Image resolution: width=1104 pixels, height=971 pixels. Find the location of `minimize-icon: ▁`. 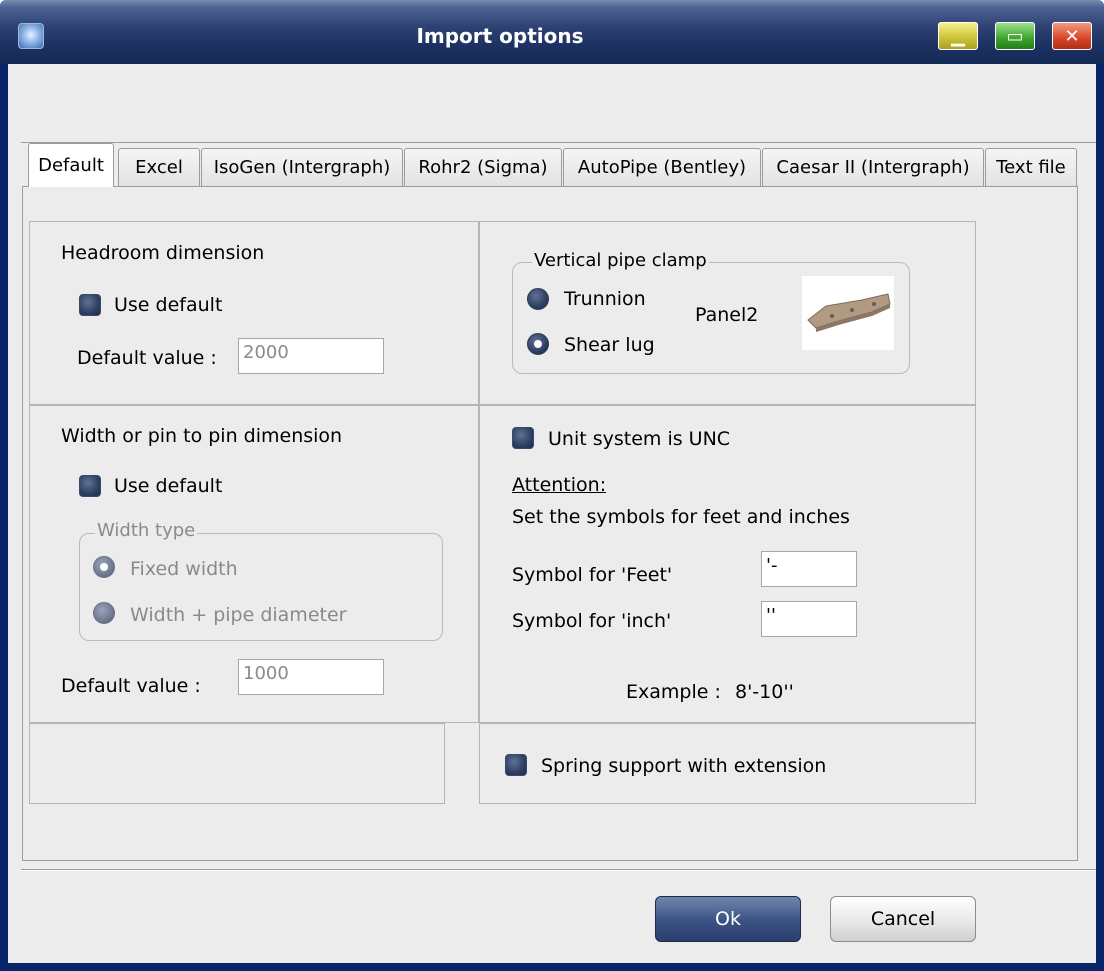

minimize-icon: ▁ is located at coordinates (958, 36).